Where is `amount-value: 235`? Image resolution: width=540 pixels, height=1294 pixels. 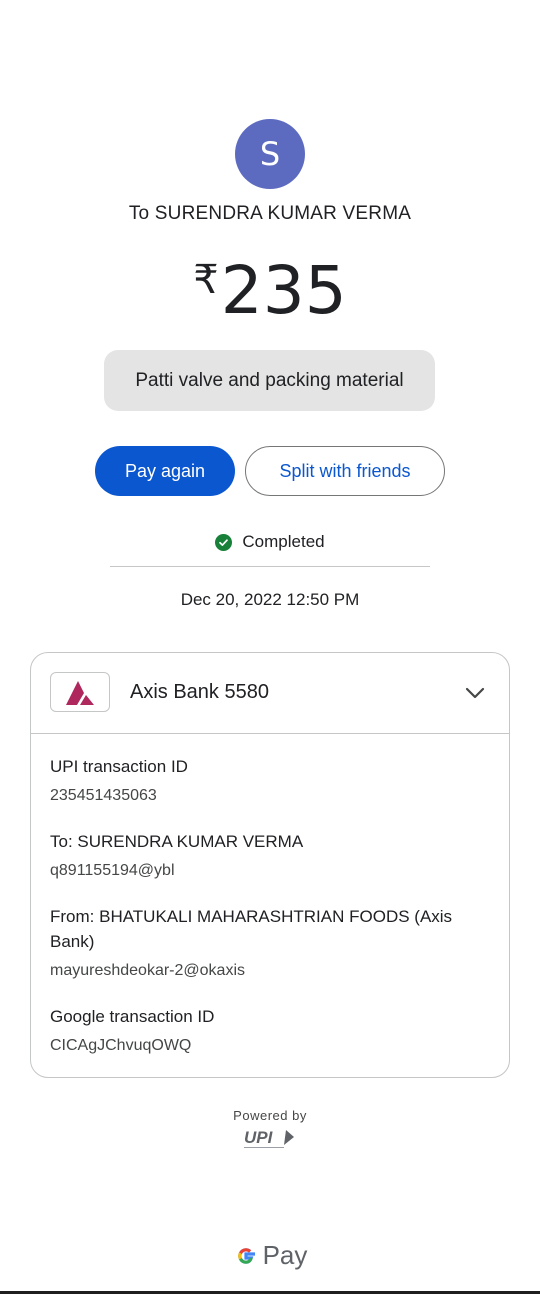 amount-value: 235 is located at coordinates (283, 290).